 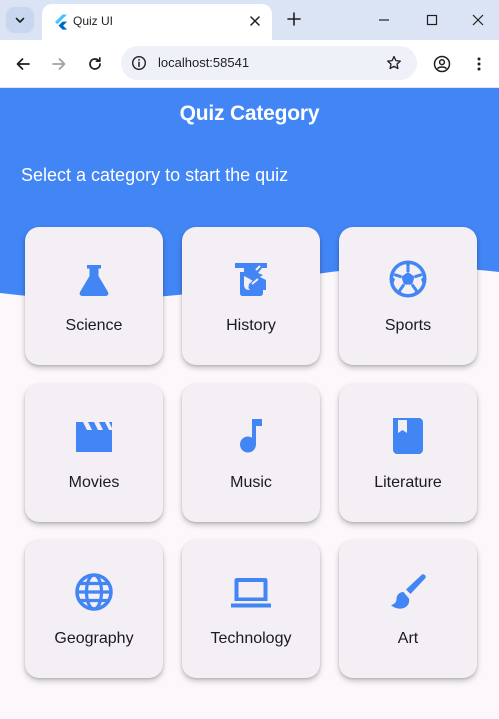 I want to click on forward-button, so click(x=59, y=64).